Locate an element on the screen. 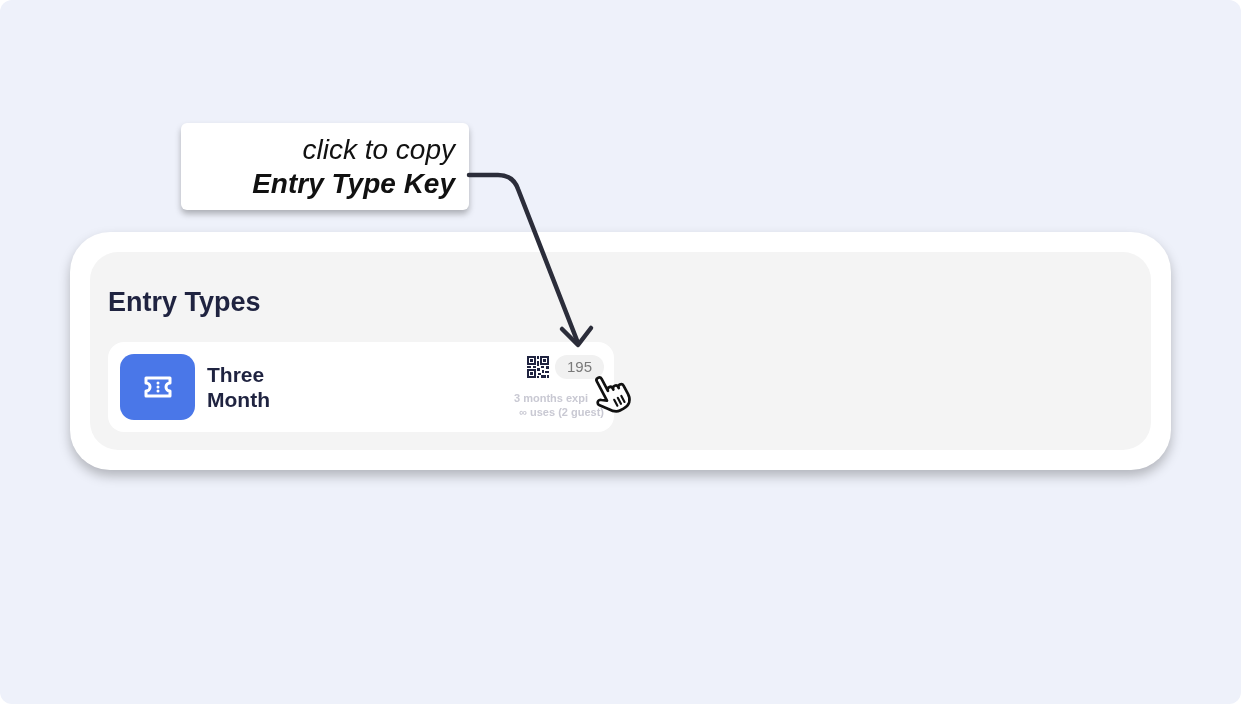 The width and height of the screenshot is (1241, 704). entry-name: Three Month is located at coordinates (239, 387).